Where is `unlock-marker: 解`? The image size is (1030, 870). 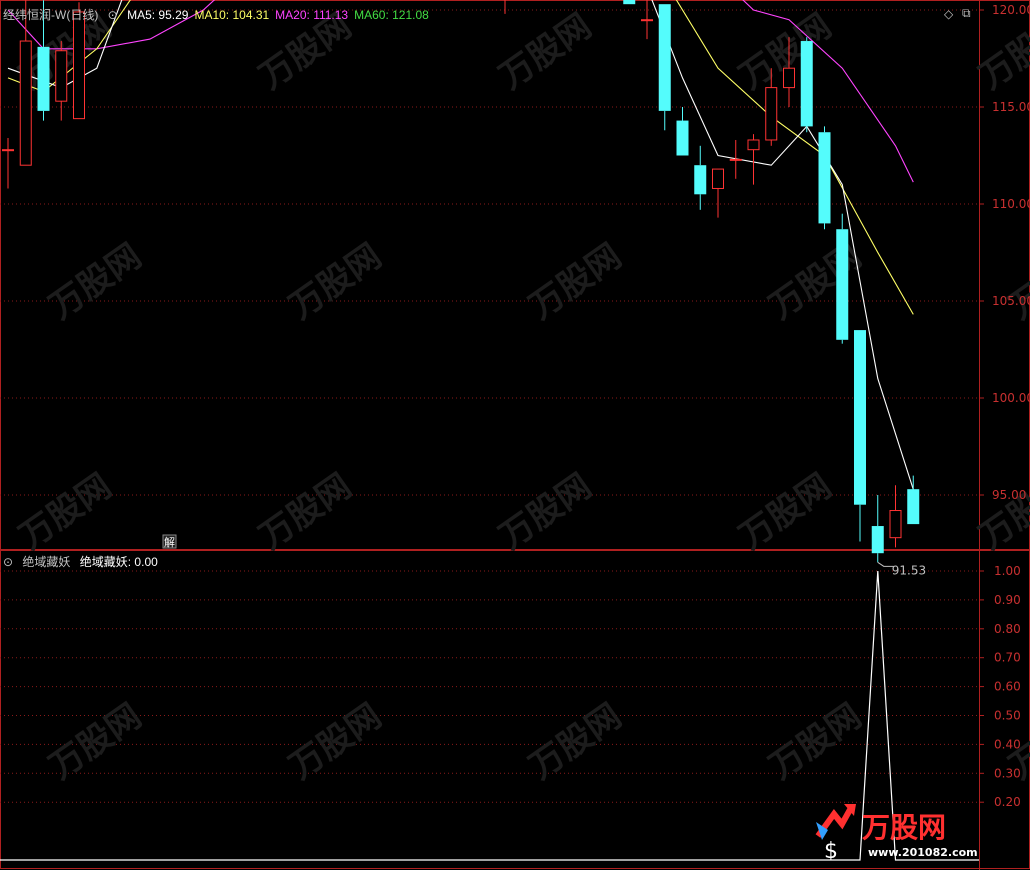 unlock-marker: 解 is located at coordinates (169, 541).